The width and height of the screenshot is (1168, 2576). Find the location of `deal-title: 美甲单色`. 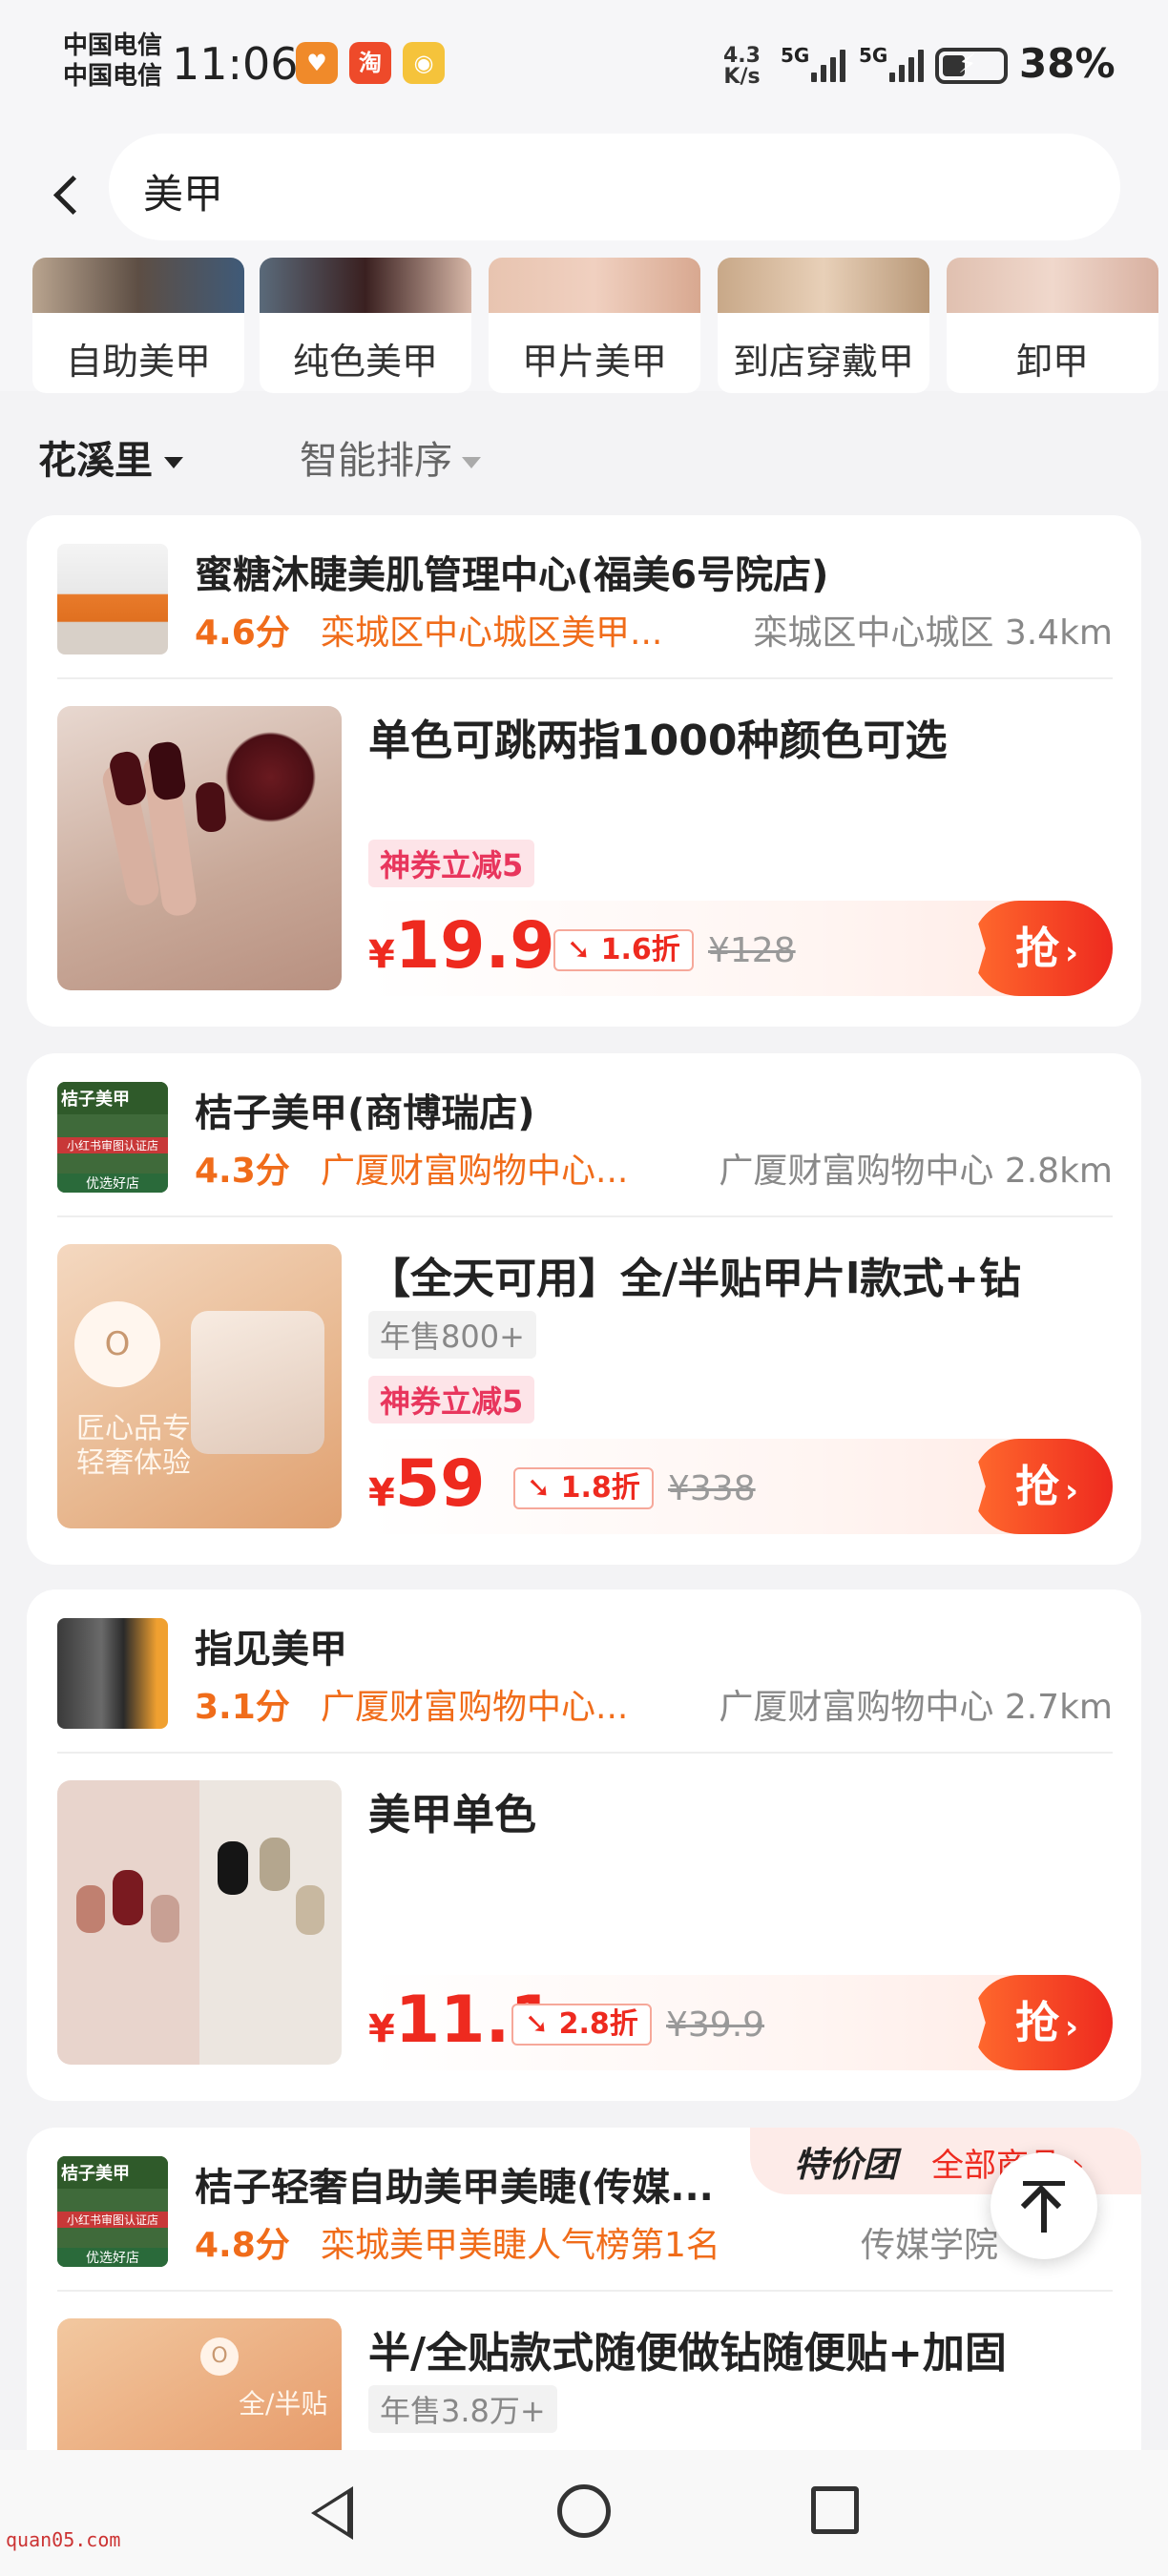

deal-title: 美甲单色 is located at coordinates (452, 1815).